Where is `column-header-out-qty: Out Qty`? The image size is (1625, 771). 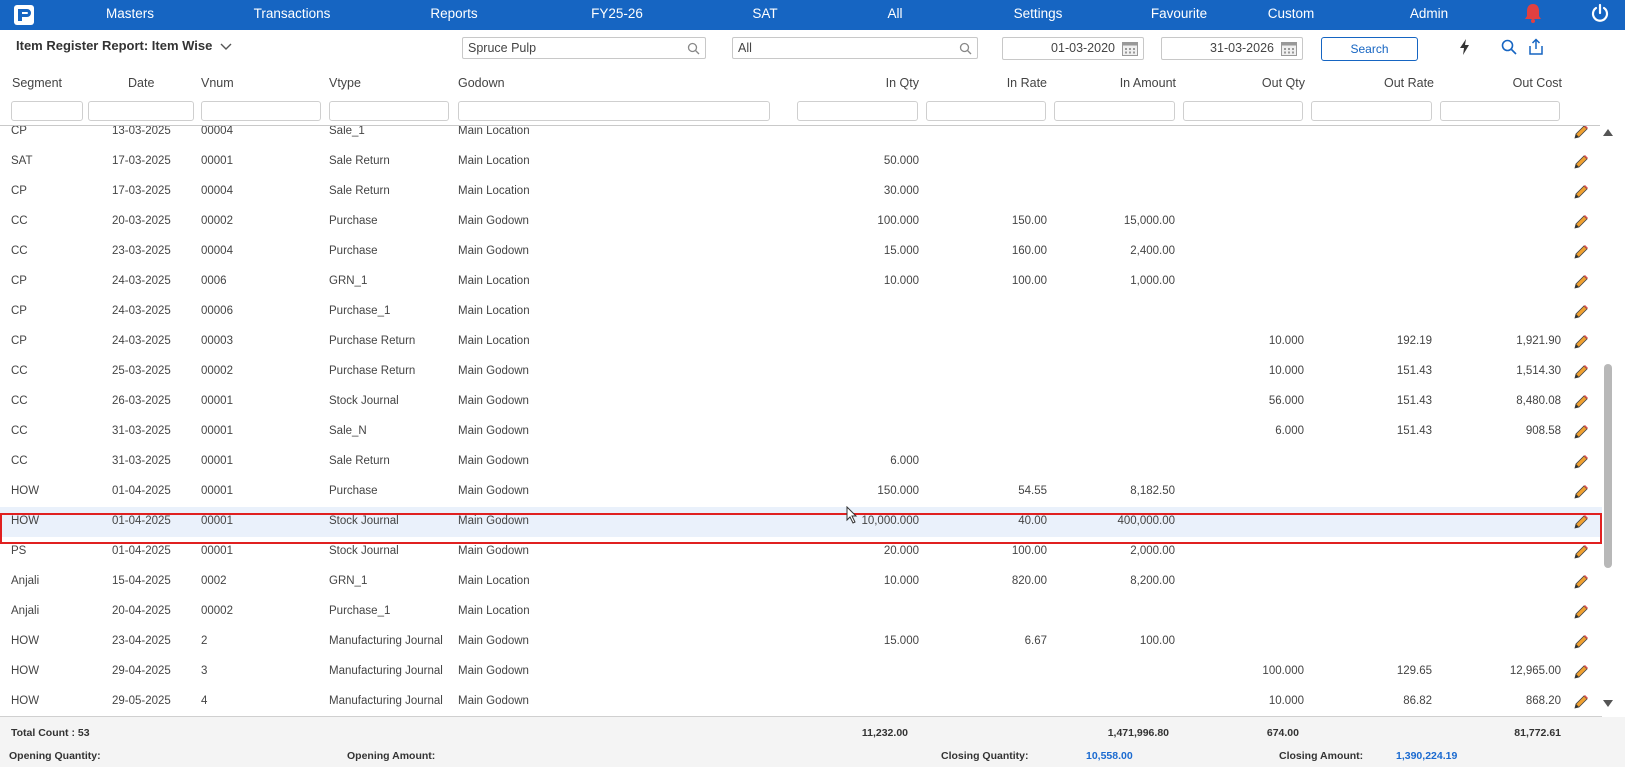 column-header-out-qty: Out Qty is located at coordinates (1283, 83).